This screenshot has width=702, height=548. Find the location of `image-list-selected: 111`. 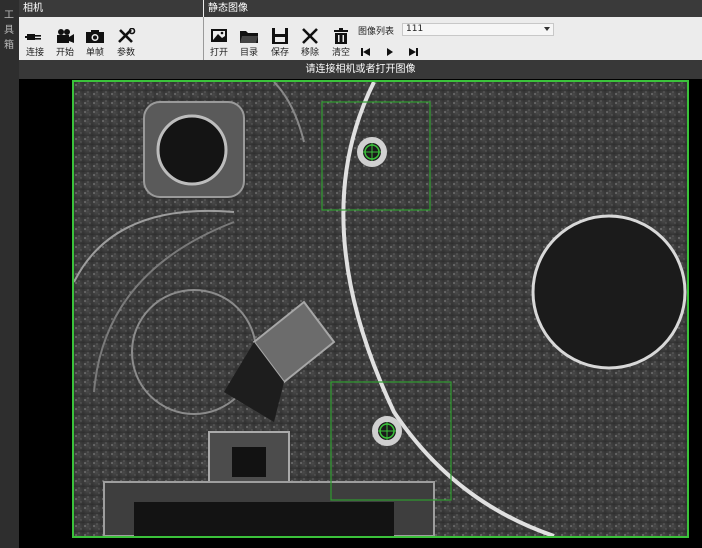

image-list-selected: 111 is located at coordinates (415, 29).